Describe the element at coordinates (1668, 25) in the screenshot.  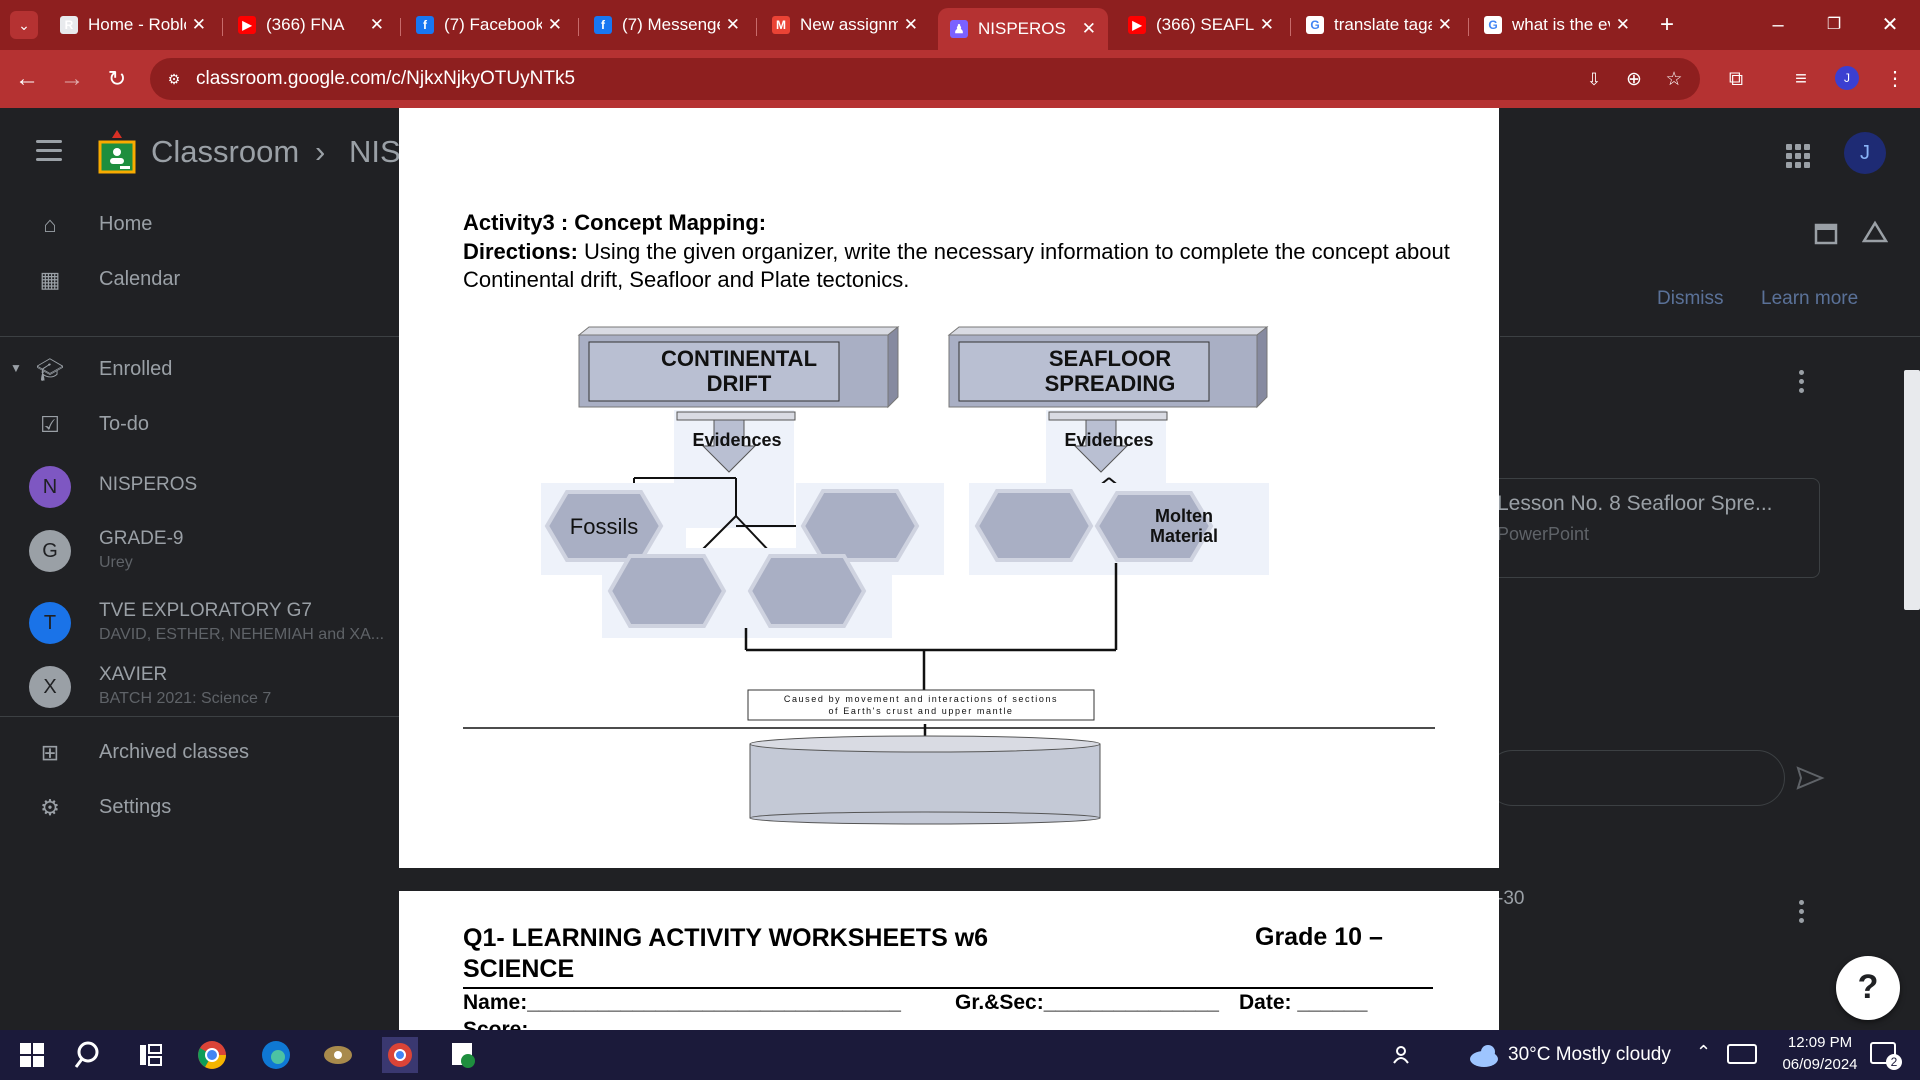
I see `new-tab-button: +` at that location.